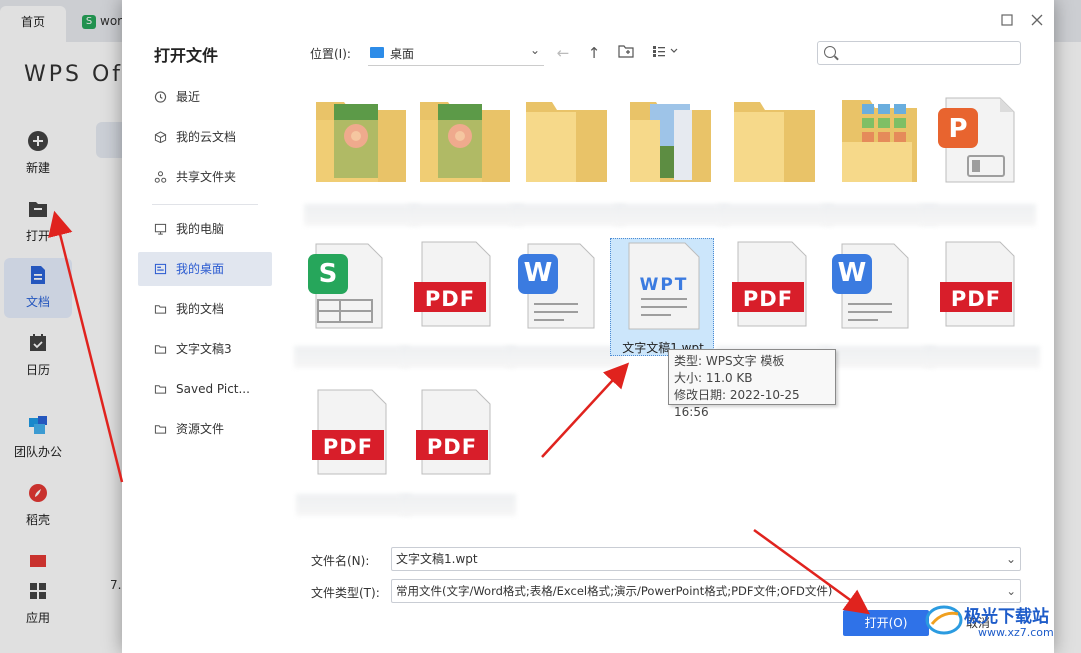  What do you see at coordinates (999, 623) in the screenshot?
I see `site-watermark: 极光下载站 www.xz7.com` at bounding box center [999, 623].